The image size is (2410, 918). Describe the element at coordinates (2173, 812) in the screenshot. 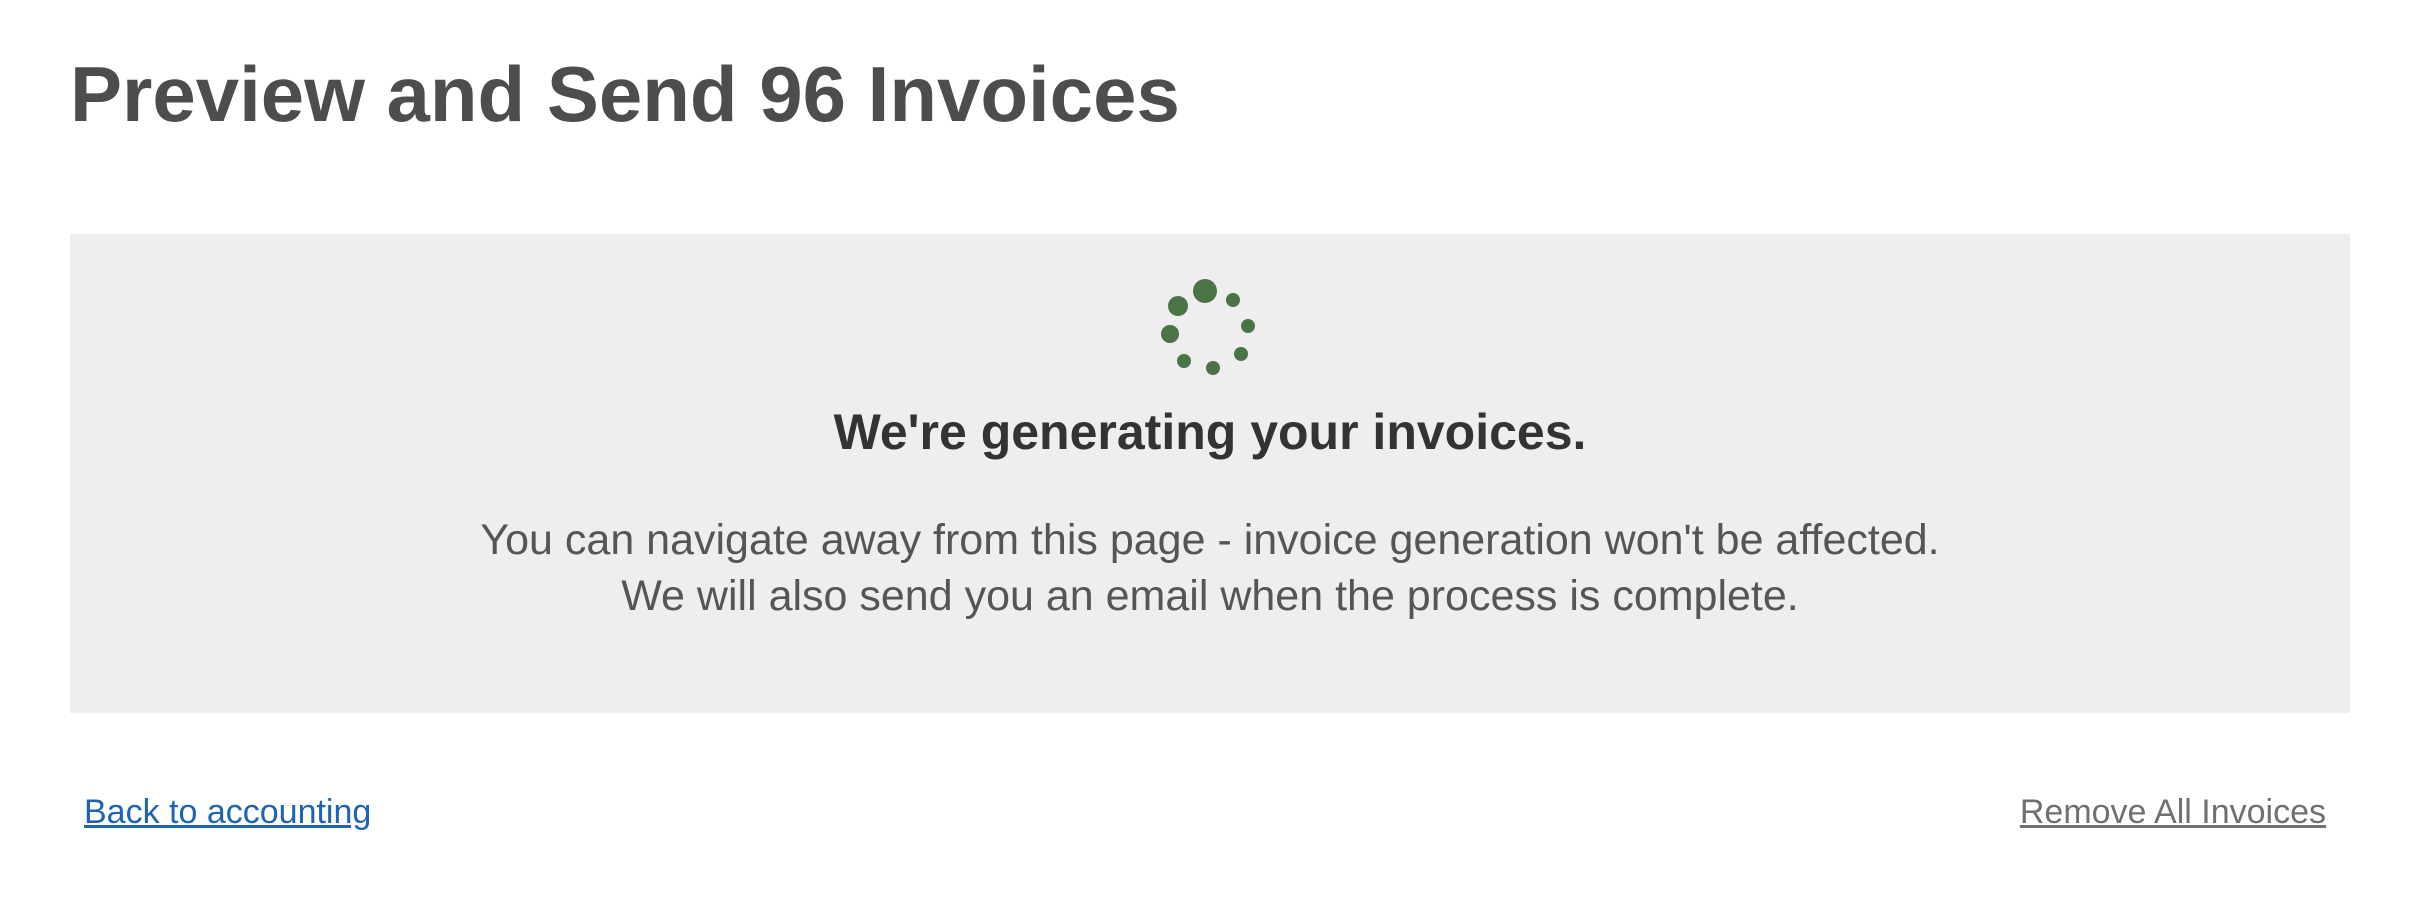

I see `remove-all-invoices-link: Remove All Invoices` at that location.